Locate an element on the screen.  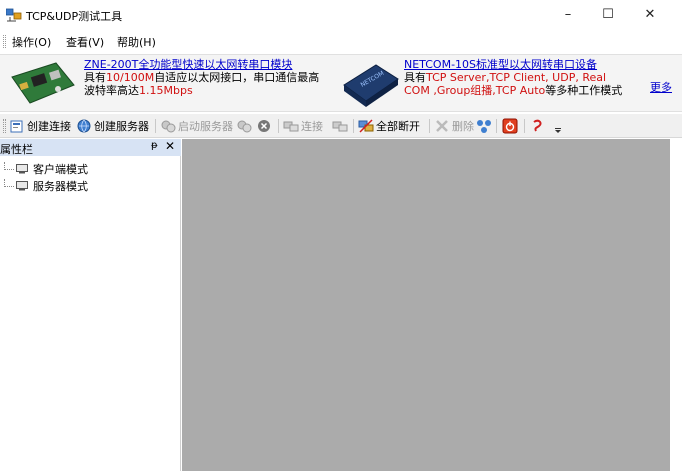
delete-label: 删除 is located at coordinates (463, 126).